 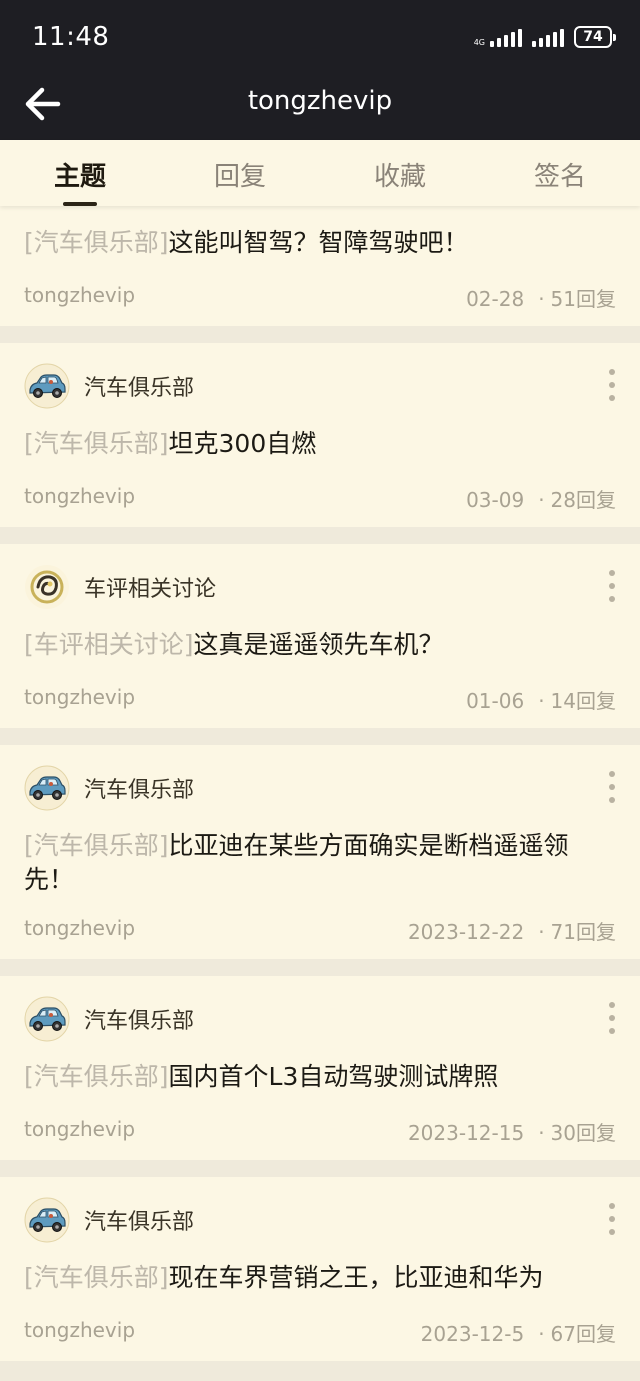 I want to click on tab-topics: 主题, so click(x=80, y=173).